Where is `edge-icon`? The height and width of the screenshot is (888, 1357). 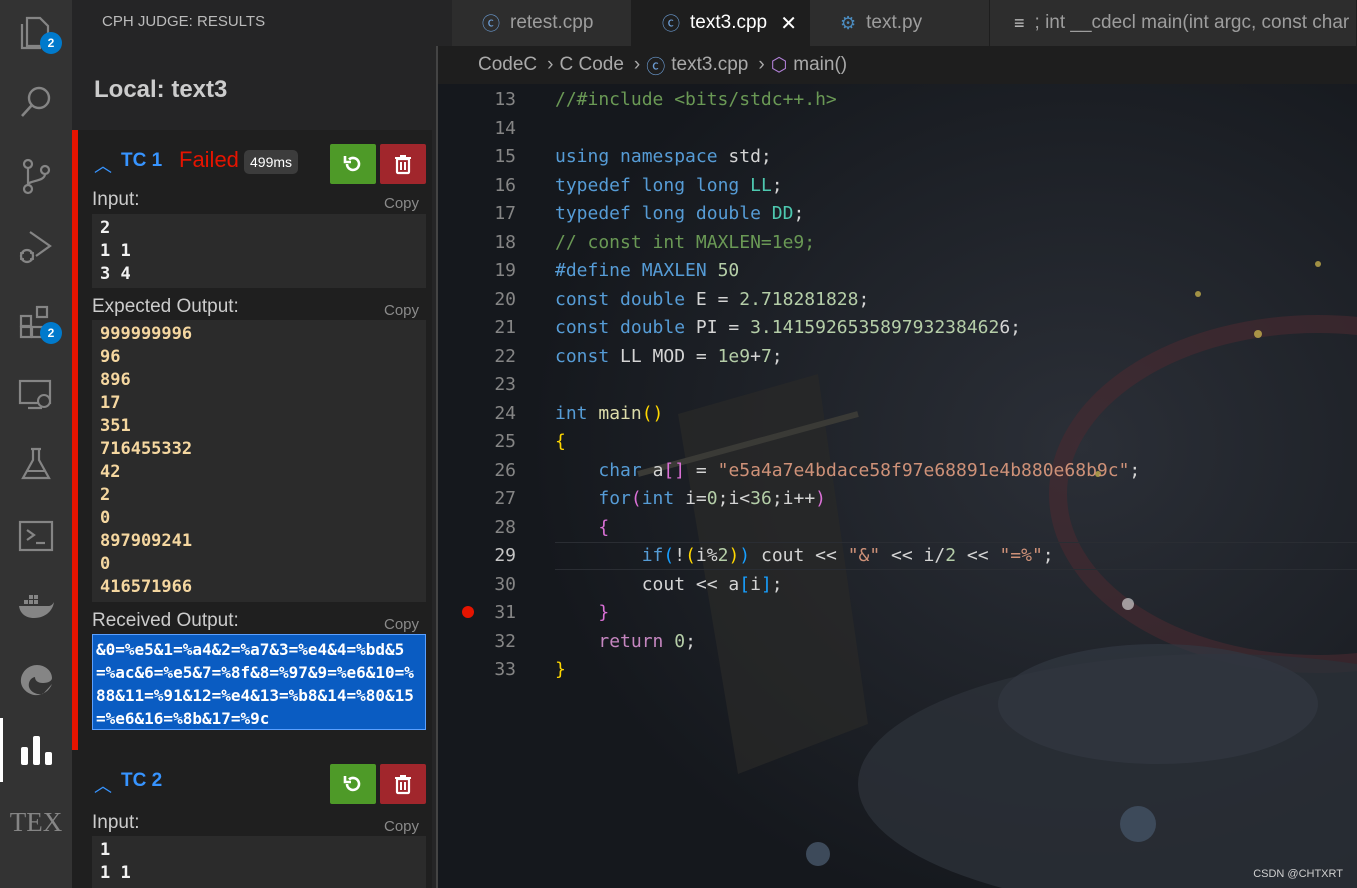
edge-icon is located at coordinates (36, 680).